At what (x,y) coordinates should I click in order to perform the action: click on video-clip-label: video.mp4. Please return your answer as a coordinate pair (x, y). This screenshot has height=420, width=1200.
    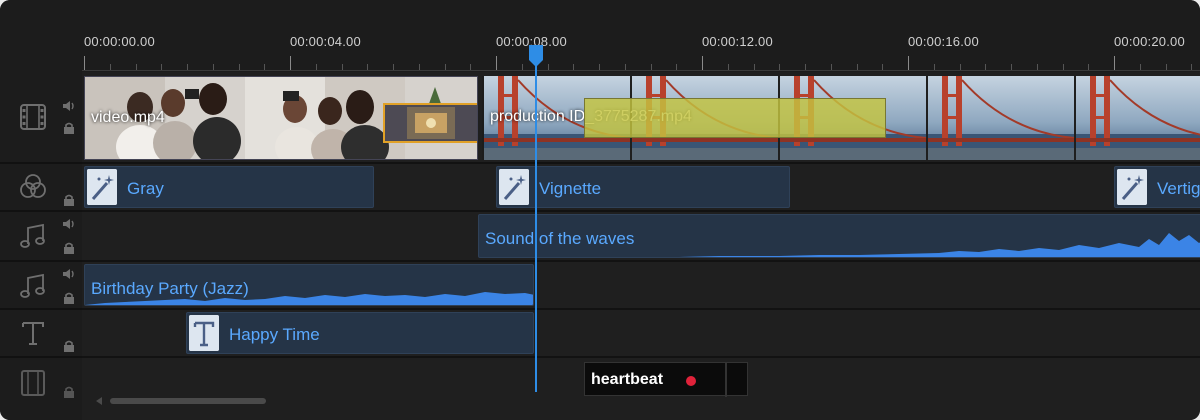
    Looking at the image, I should click on (128, 117).